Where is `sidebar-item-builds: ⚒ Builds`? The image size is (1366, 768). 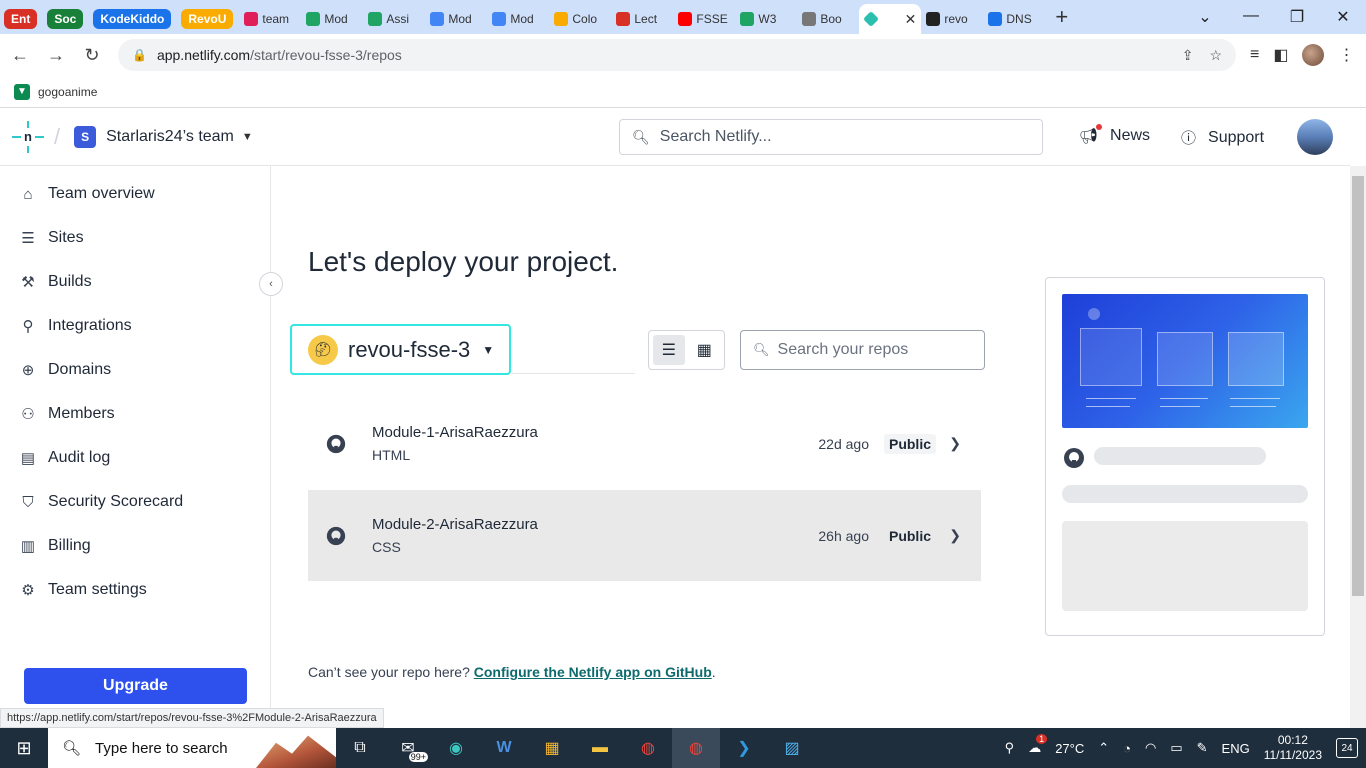 sidebar-item-builds: ⚒ Builds is located at coordinates (135, 282).